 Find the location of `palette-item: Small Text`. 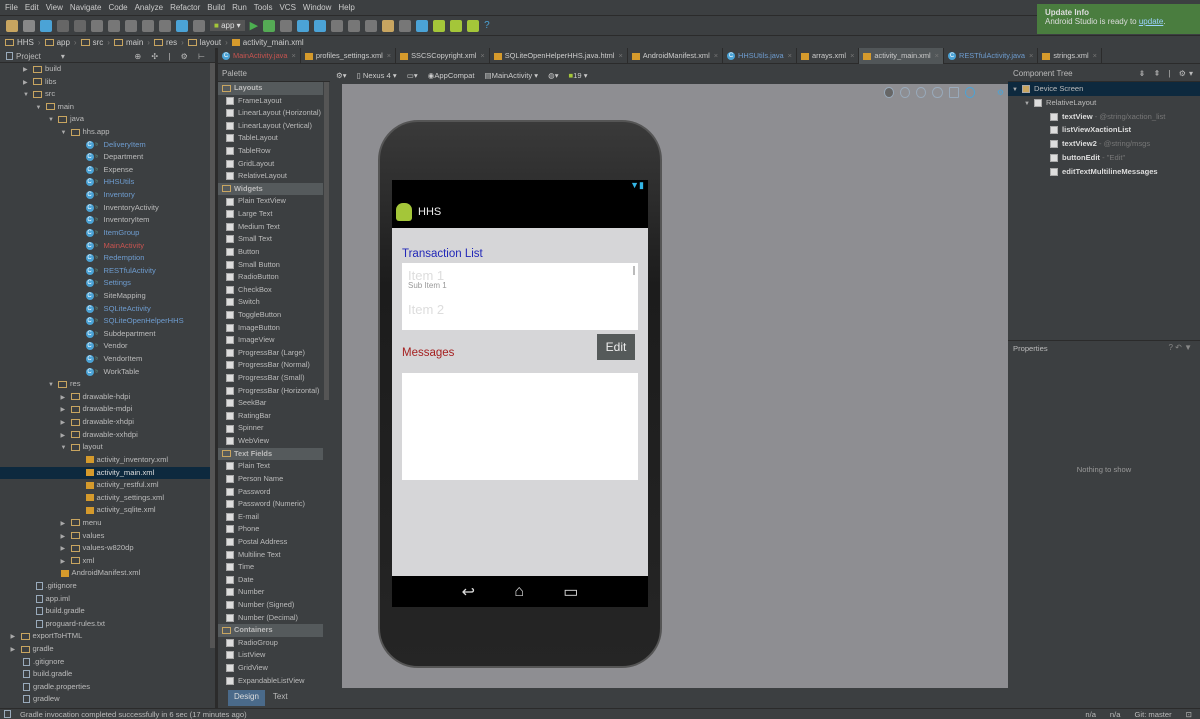

palette-item: Small Text is located at coordinates (270, 239).